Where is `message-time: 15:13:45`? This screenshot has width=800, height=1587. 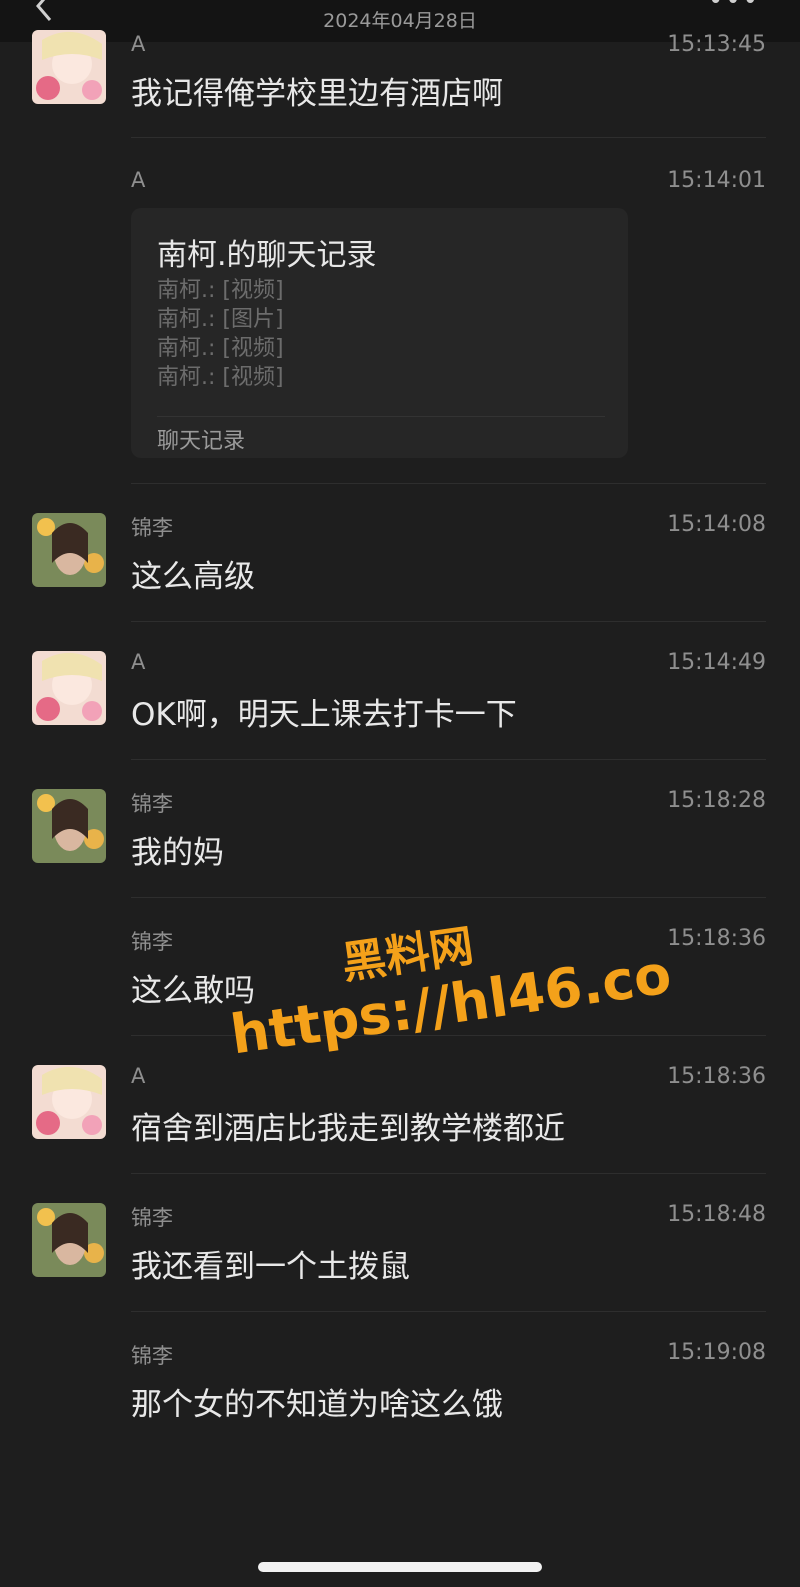
message-time: 15:13:45 is located at coordinates (716, 44).